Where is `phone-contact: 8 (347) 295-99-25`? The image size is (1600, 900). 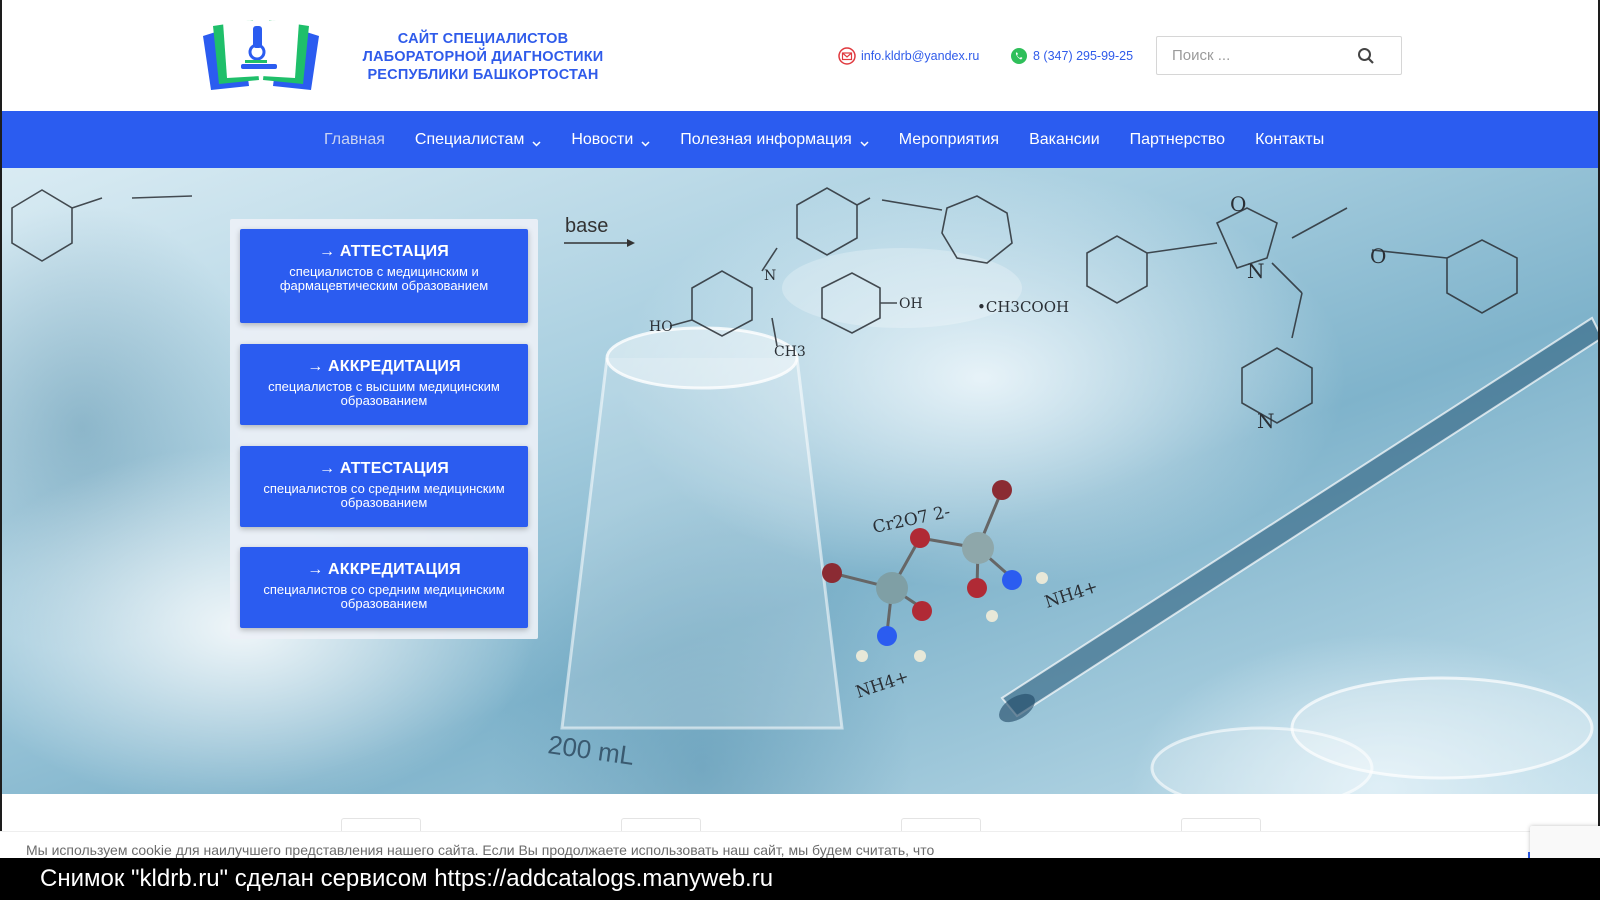
phone-contact: 8 (347) 295-99-25 is located at coordinates (1071, 56).